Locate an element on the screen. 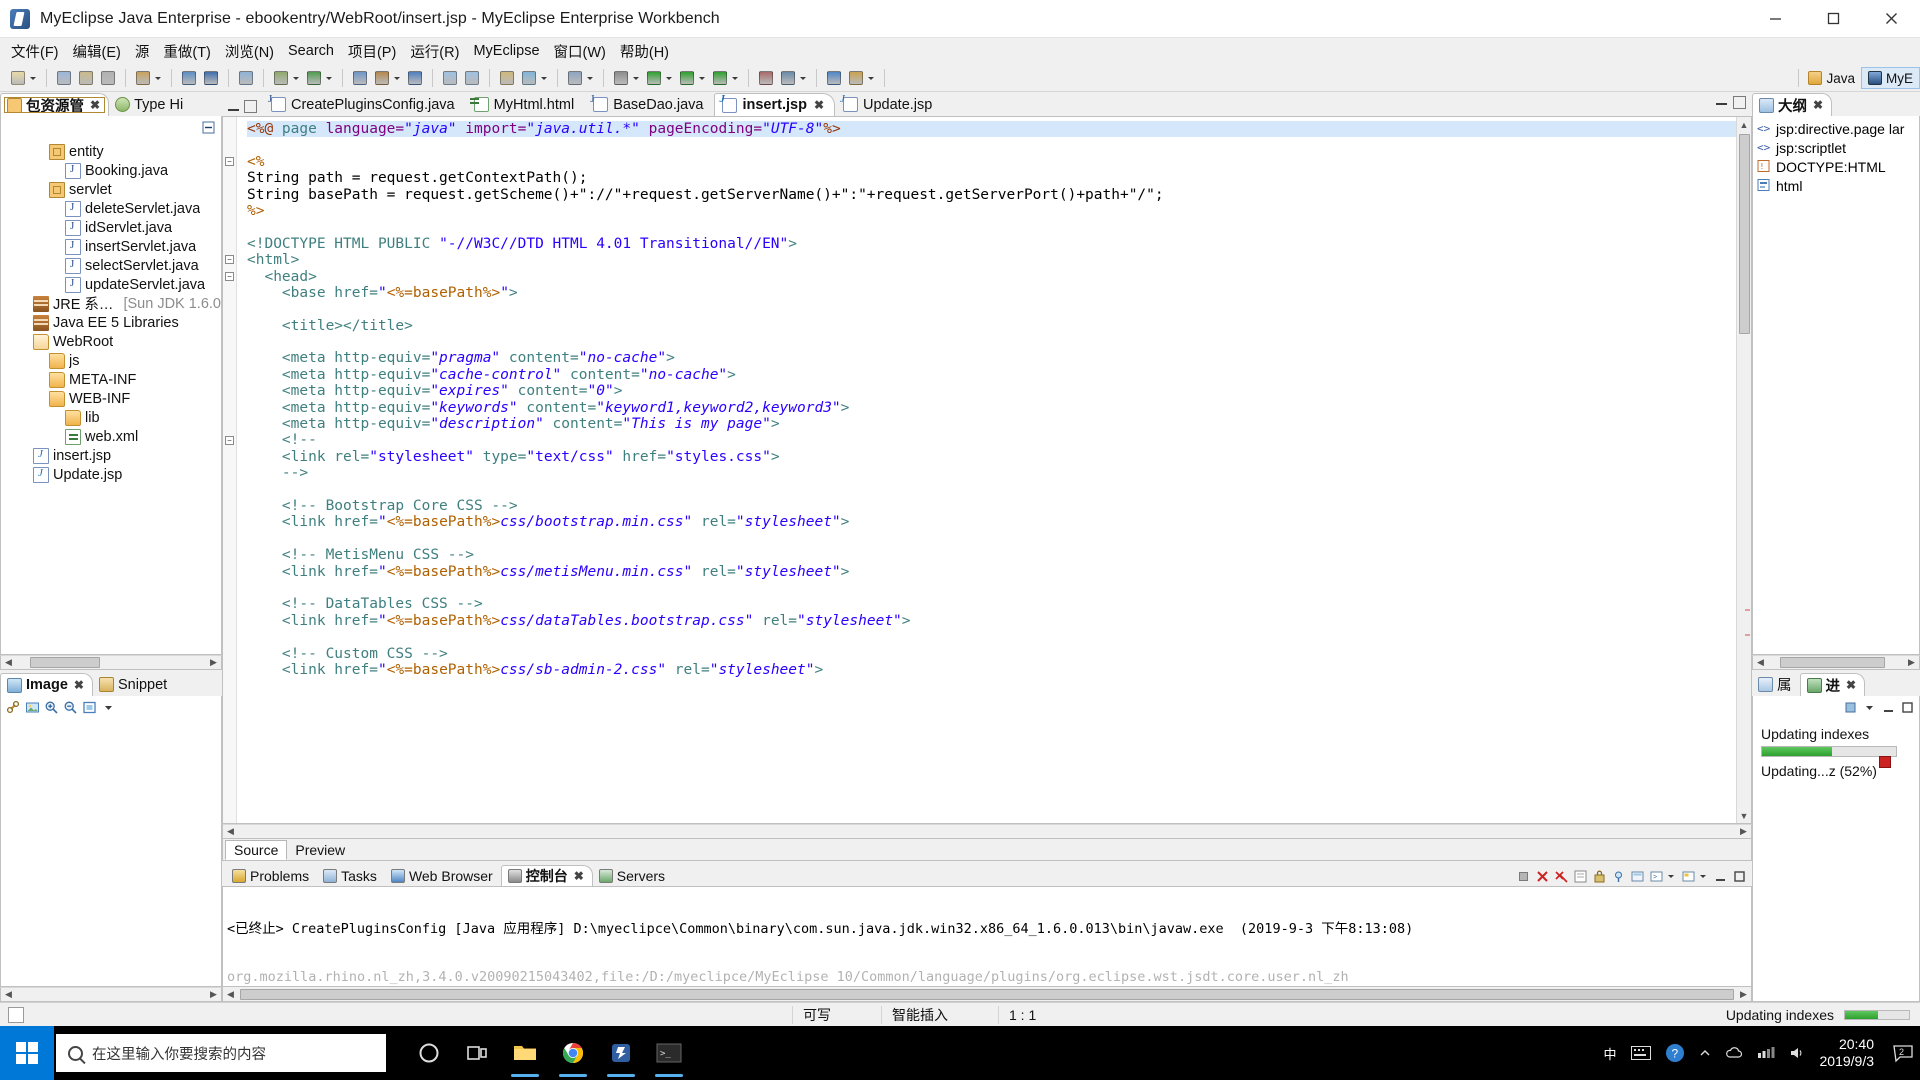  tree-item: insertServlet.java is located at coordinates (111, 246).